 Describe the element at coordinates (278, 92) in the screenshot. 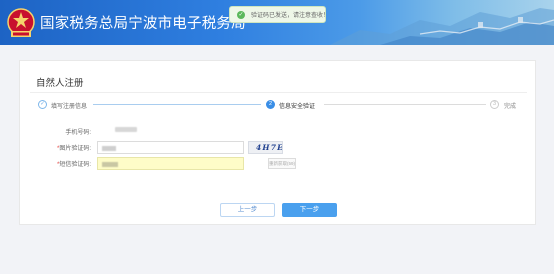

I see `title-divider` at that location.